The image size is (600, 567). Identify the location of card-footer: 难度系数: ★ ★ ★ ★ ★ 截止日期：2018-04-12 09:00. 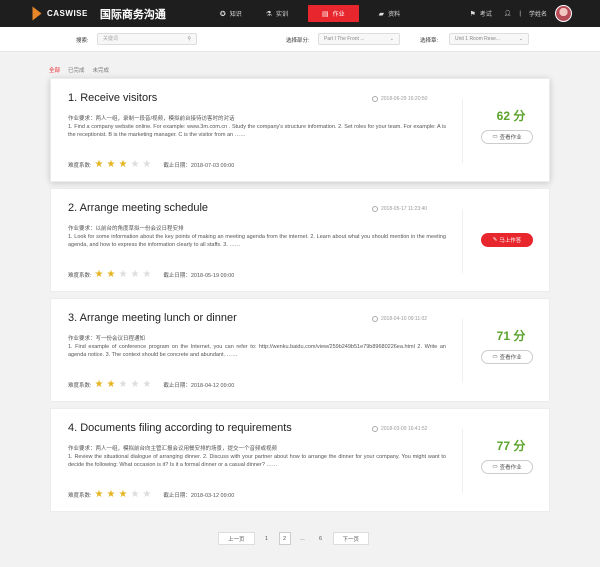
(151, 385).